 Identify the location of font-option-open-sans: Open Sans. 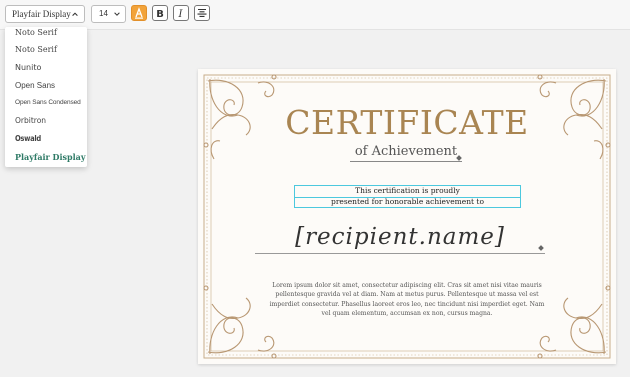
(35, 85).